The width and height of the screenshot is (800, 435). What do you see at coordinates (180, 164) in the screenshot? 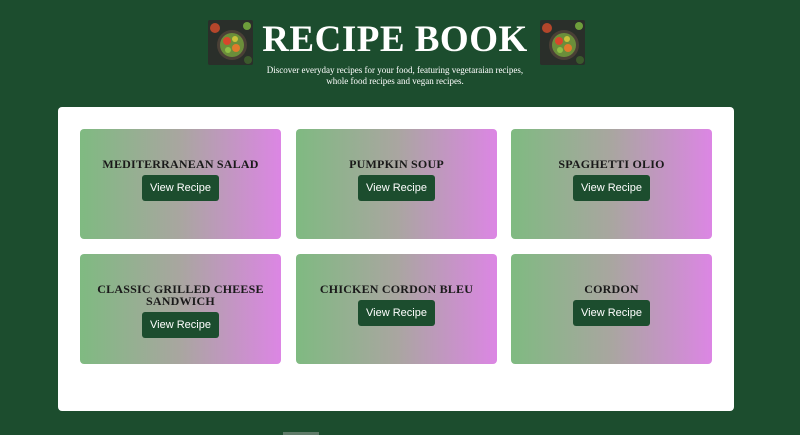
I see `recipe-card-title: MEDITERRANEAN SALAD` at bounding box center [180, 164].